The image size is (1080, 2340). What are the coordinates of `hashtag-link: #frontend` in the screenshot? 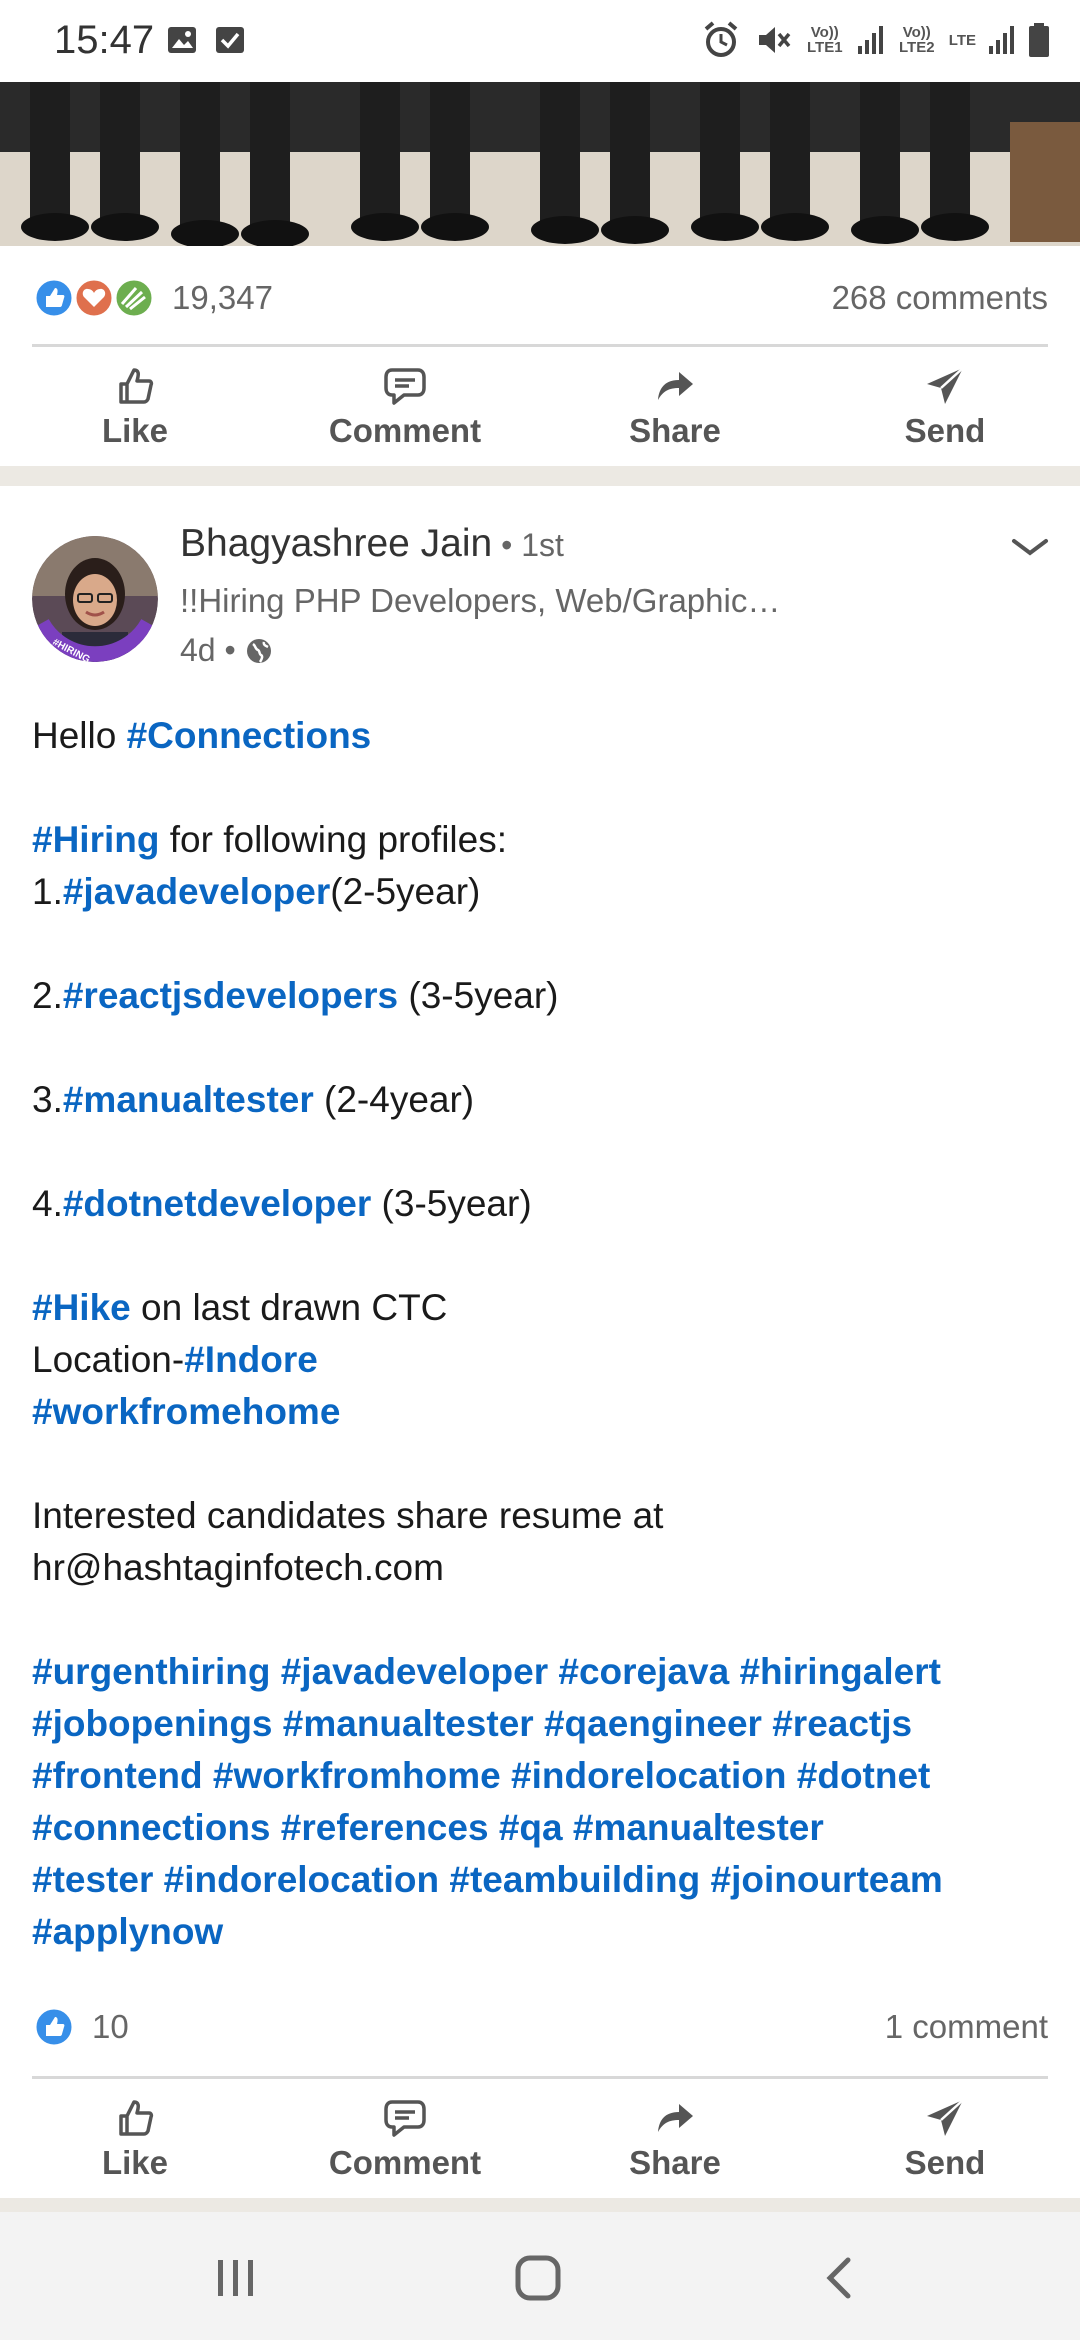 It's located at (117, 1775).